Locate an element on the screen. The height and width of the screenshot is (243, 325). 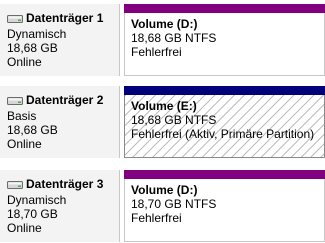
disk-type-2: Basis is located at coordinates (22, 116).